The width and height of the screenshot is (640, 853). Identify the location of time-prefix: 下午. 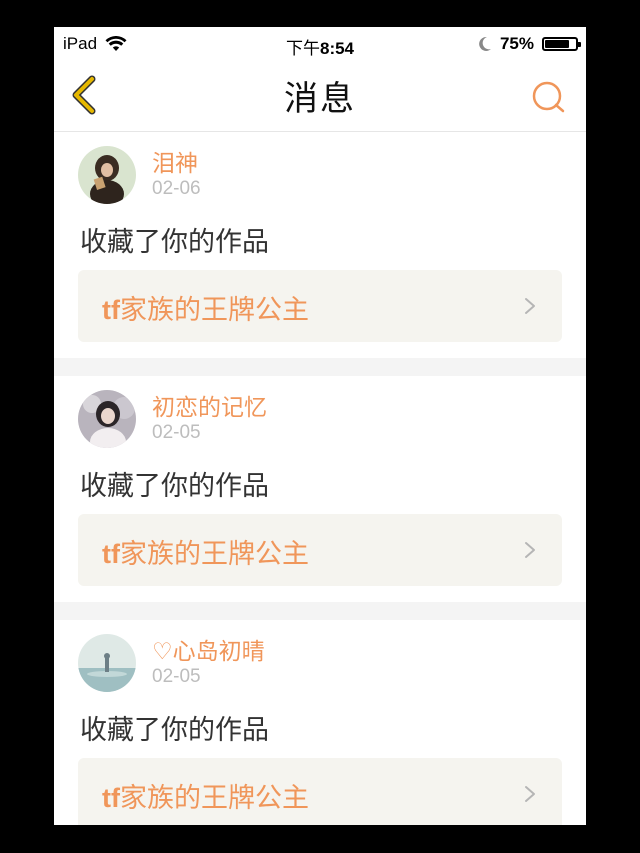
(302, 48).